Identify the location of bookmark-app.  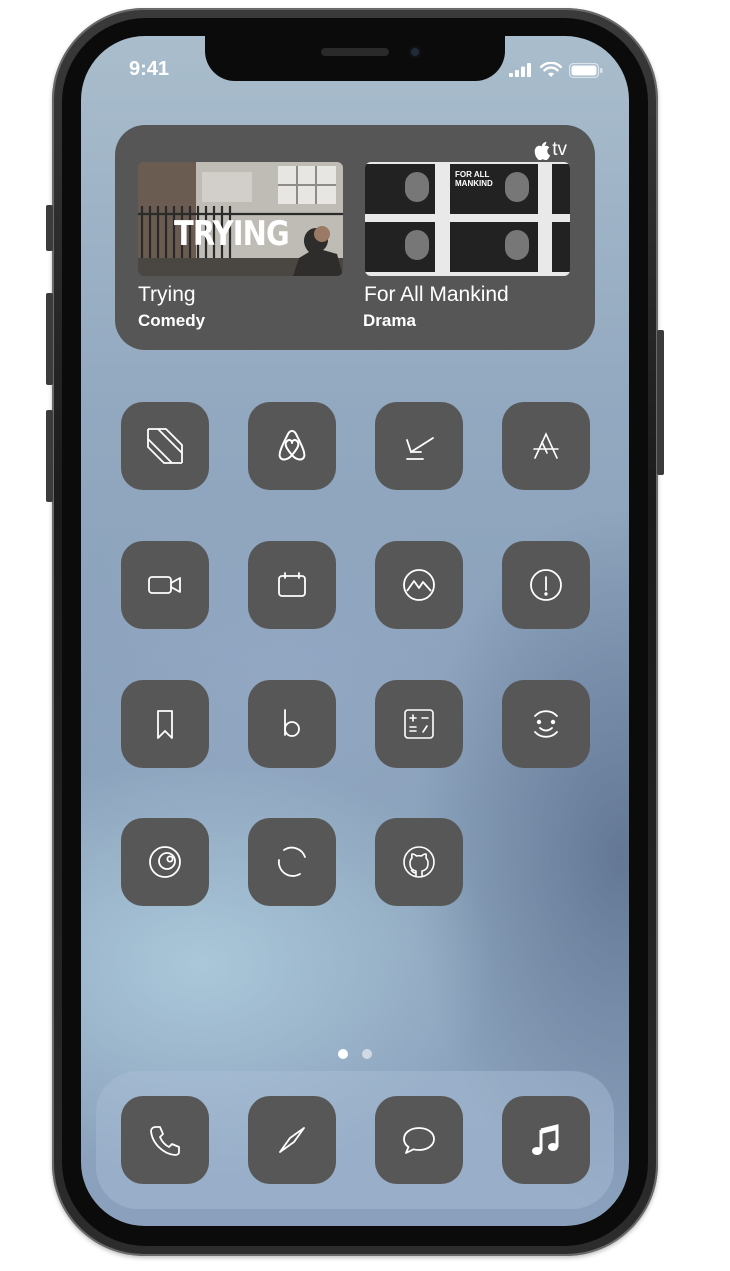
(165, 724).